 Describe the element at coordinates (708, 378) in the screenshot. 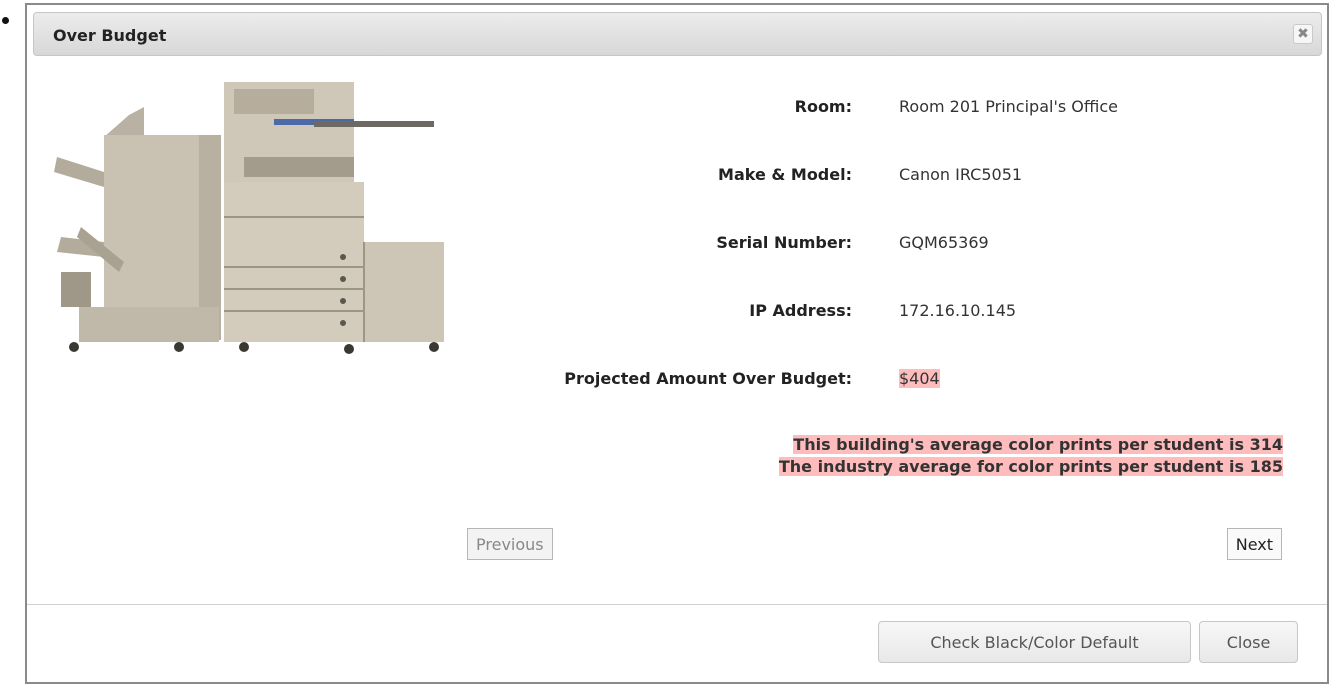

I see `over-budget-label: Projected Amount Over Budget:` at that location.